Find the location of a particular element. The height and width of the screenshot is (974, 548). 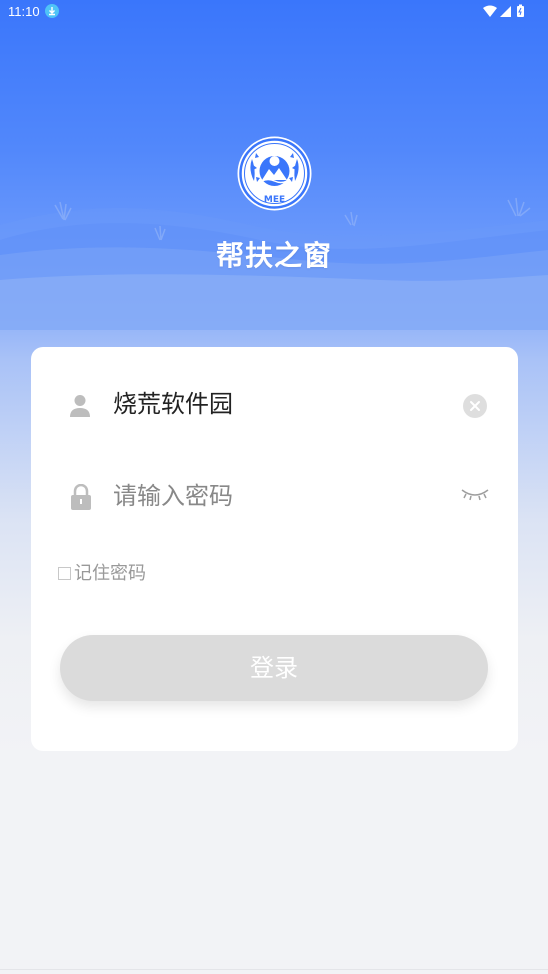

signal-icon is located at coordinates (505, 11).